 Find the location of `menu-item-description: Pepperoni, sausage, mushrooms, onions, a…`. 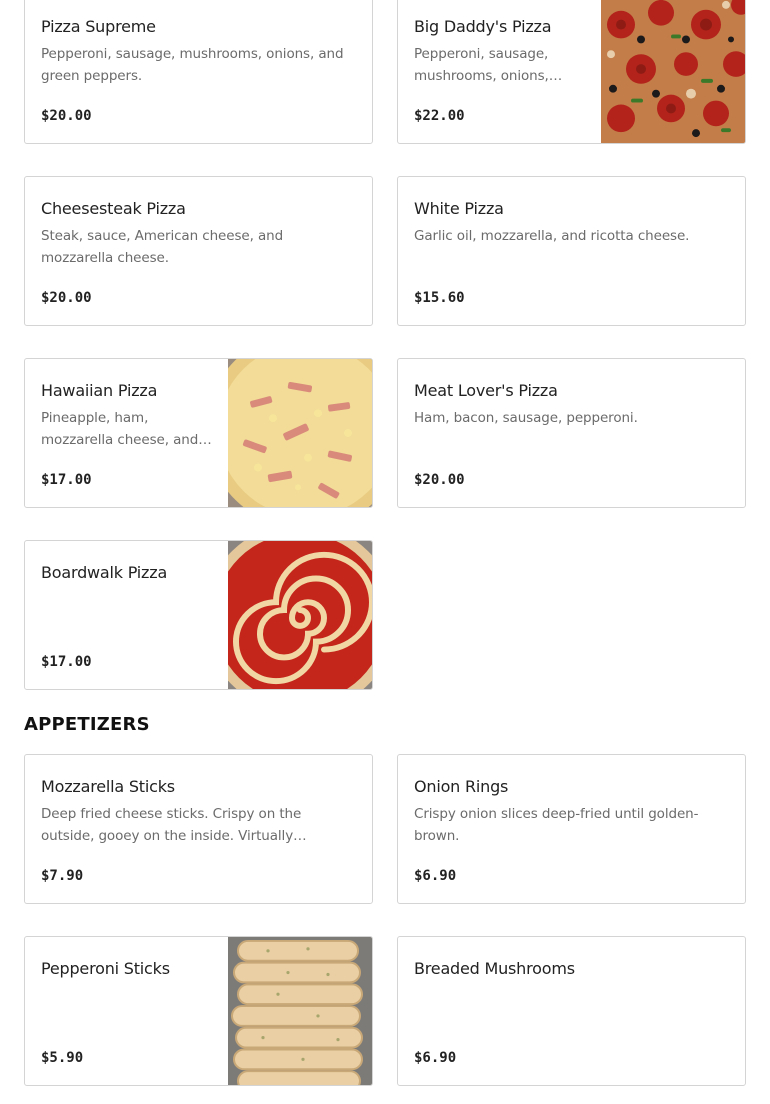

menu-item-description: Pepperoni, sausage, mushrooms, onions, a… is located at coordinates (192, 65).